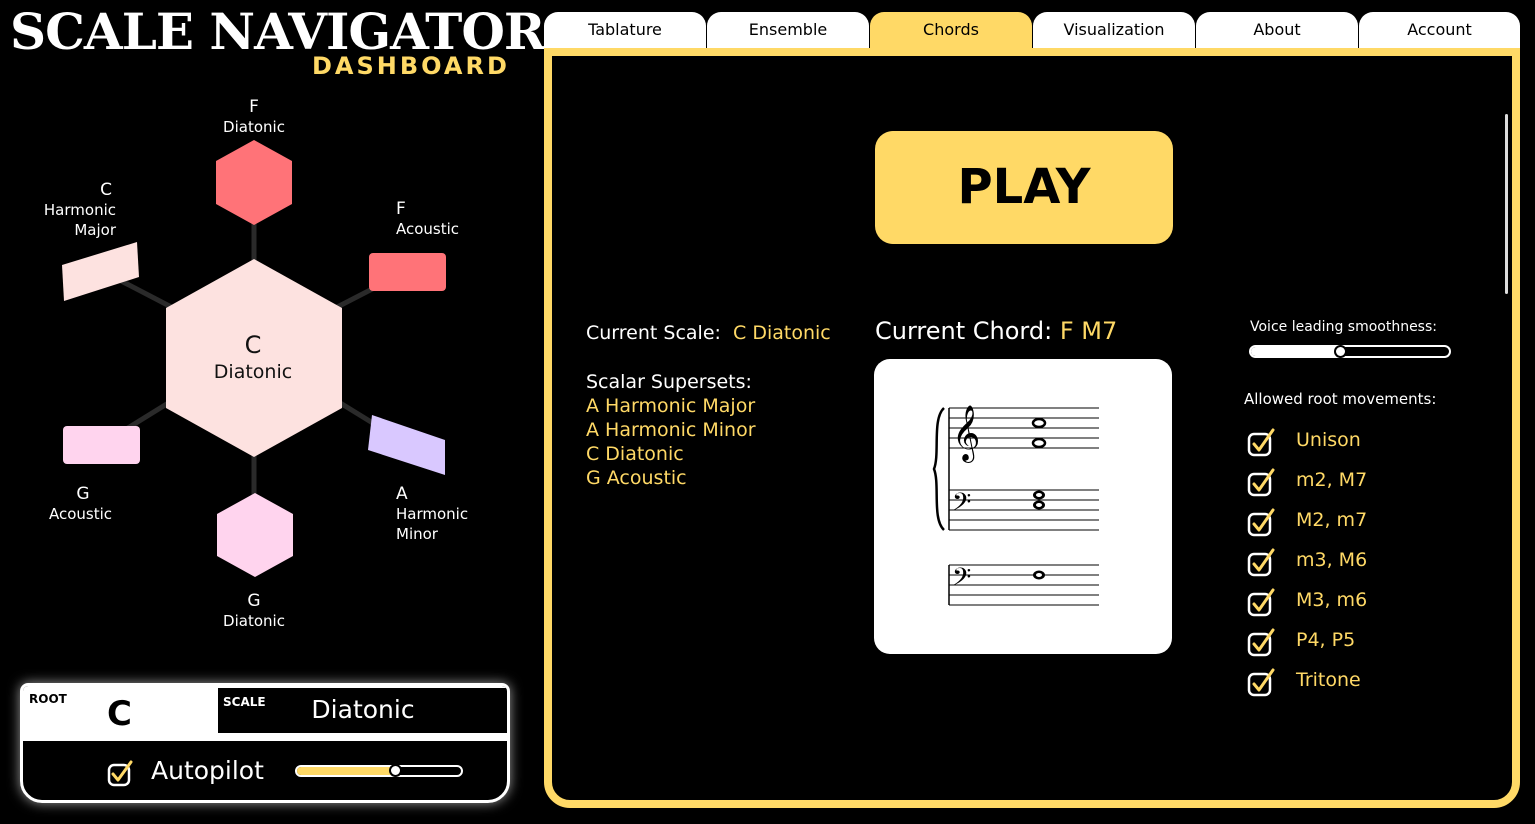 Image resolution: width=1535 pixels, height=824 pixels. What do you see at coordinates (1296, 351) in the screenshot?
I see `voice-leading-slider-fill` at bounding box center [1296, 351].